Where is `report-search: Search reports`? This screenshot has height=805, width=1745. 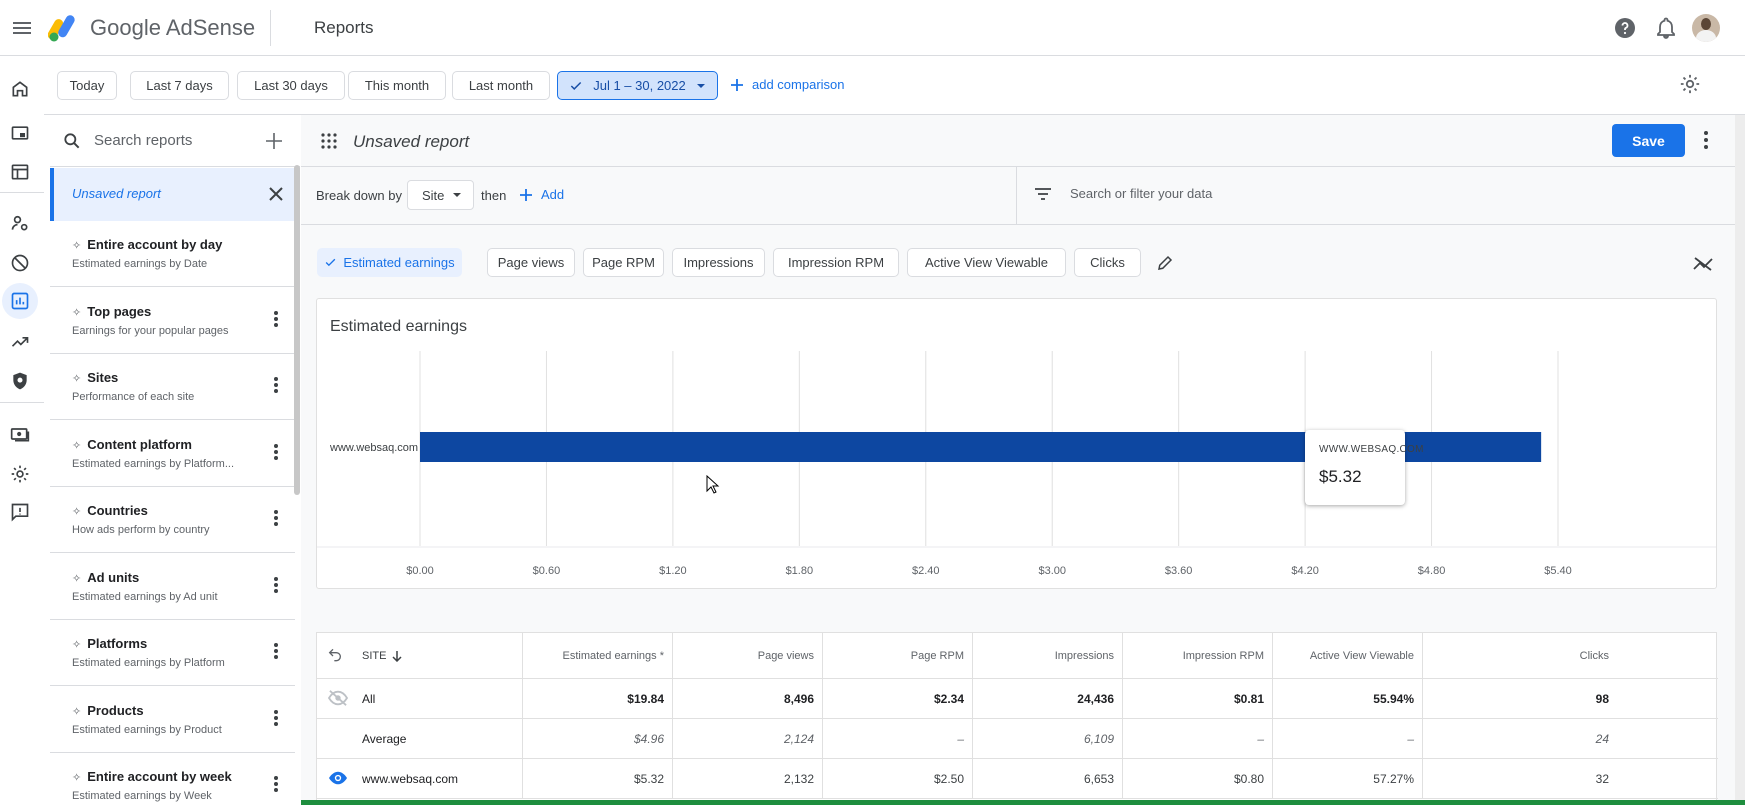
report-search: Search reports is located at coordinates (175, 141).